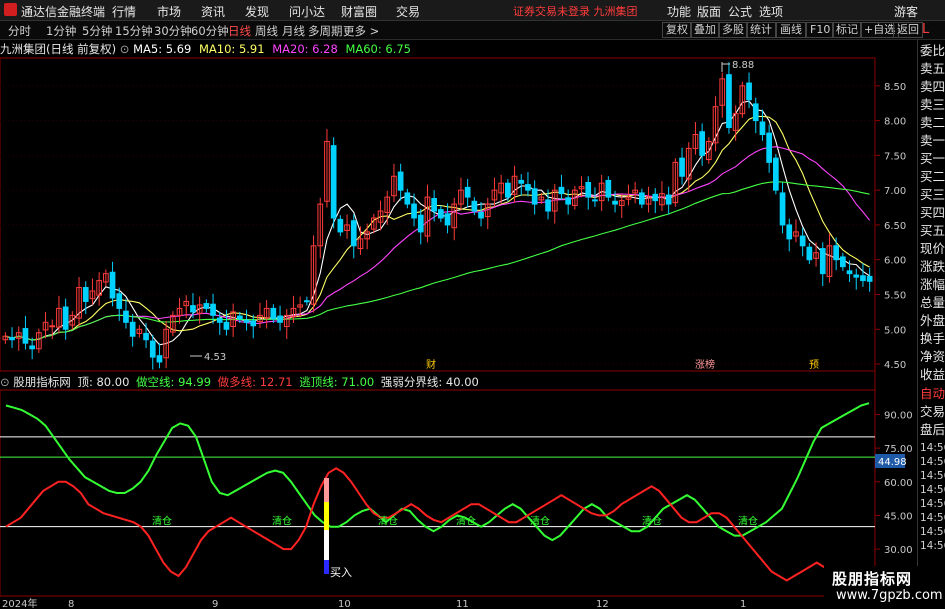 The height and width of the screenshot is (609, 945). I want to click on sidebar-item: 净资, so click(932, 357).